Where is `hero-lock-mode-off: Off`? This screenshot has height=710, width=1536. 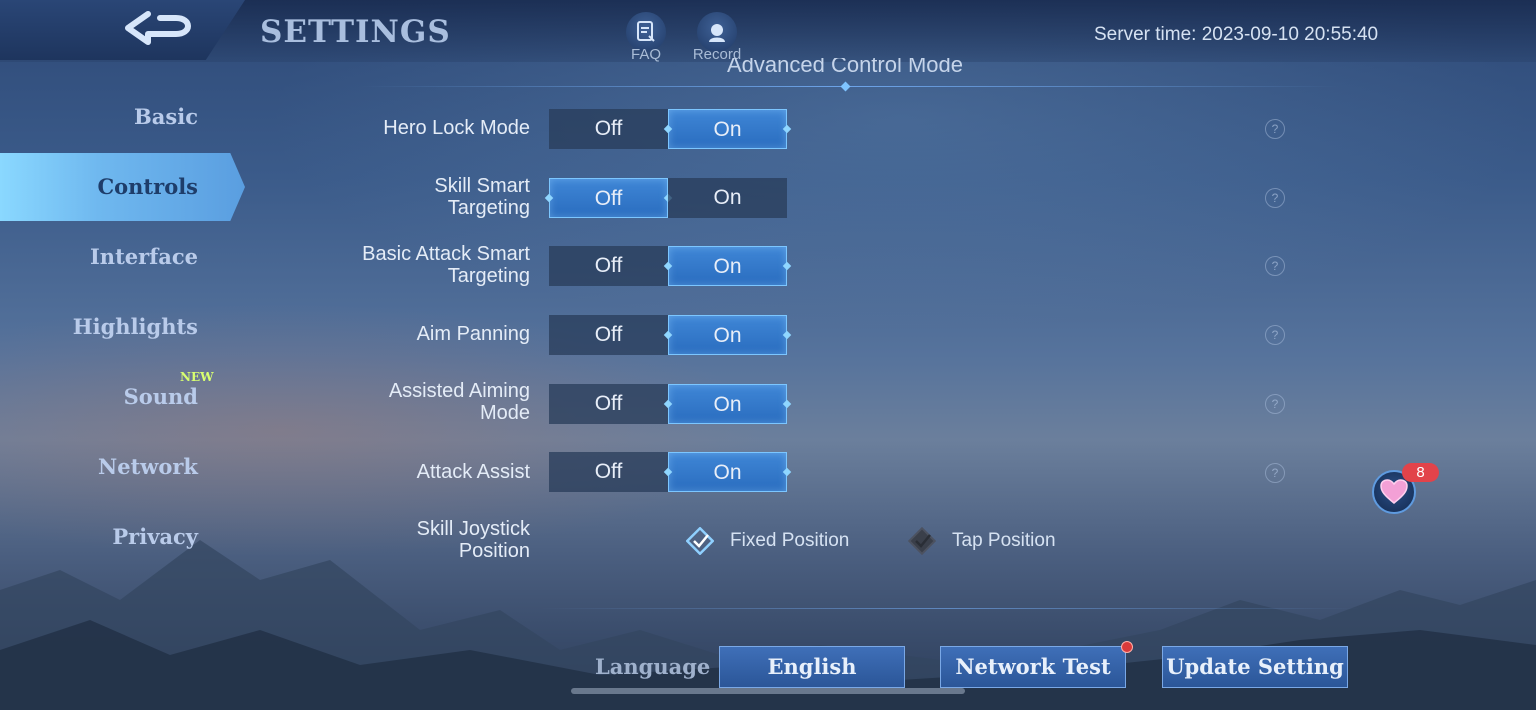
hero-lock-mode-off: Off is located at coordinates (608, 129).